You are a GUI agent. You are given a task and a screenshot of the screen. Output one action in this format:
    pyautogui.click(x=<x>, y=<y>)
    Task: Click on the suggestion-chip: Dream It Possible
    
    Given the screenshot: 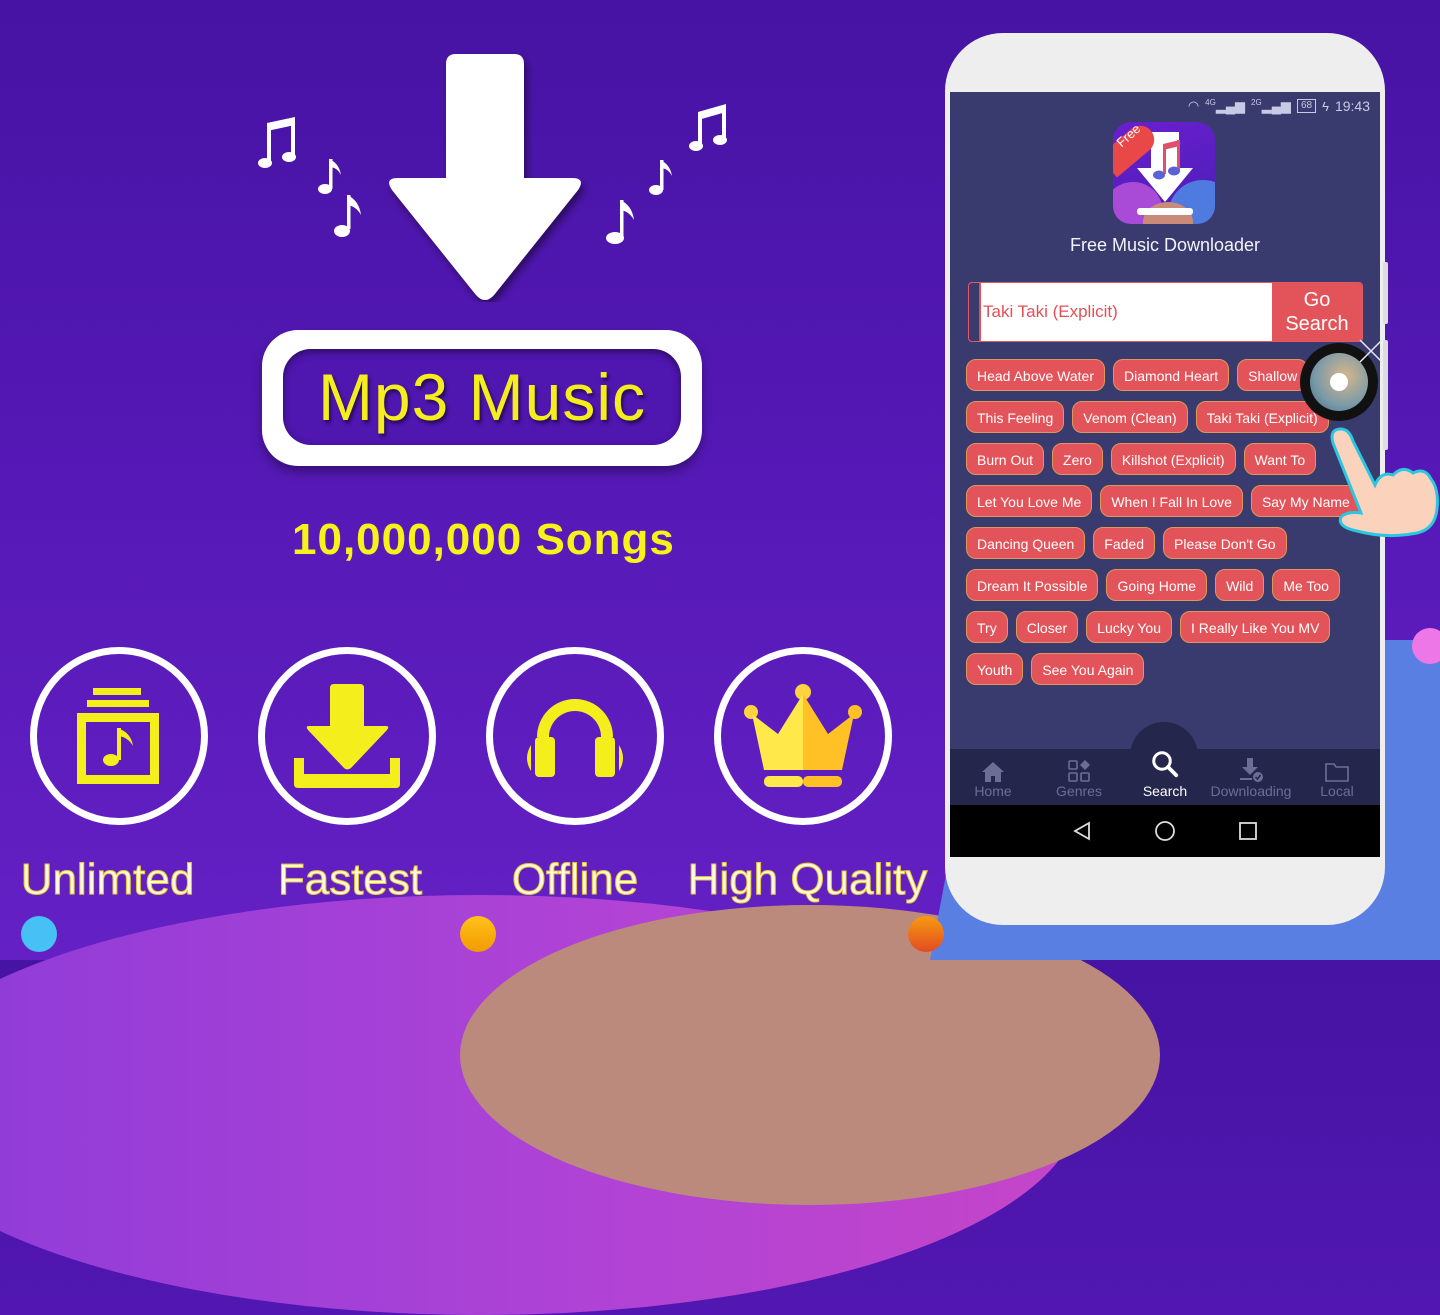 What is the action you would take?
    pyautogui.click(x=1032, y=585)
    